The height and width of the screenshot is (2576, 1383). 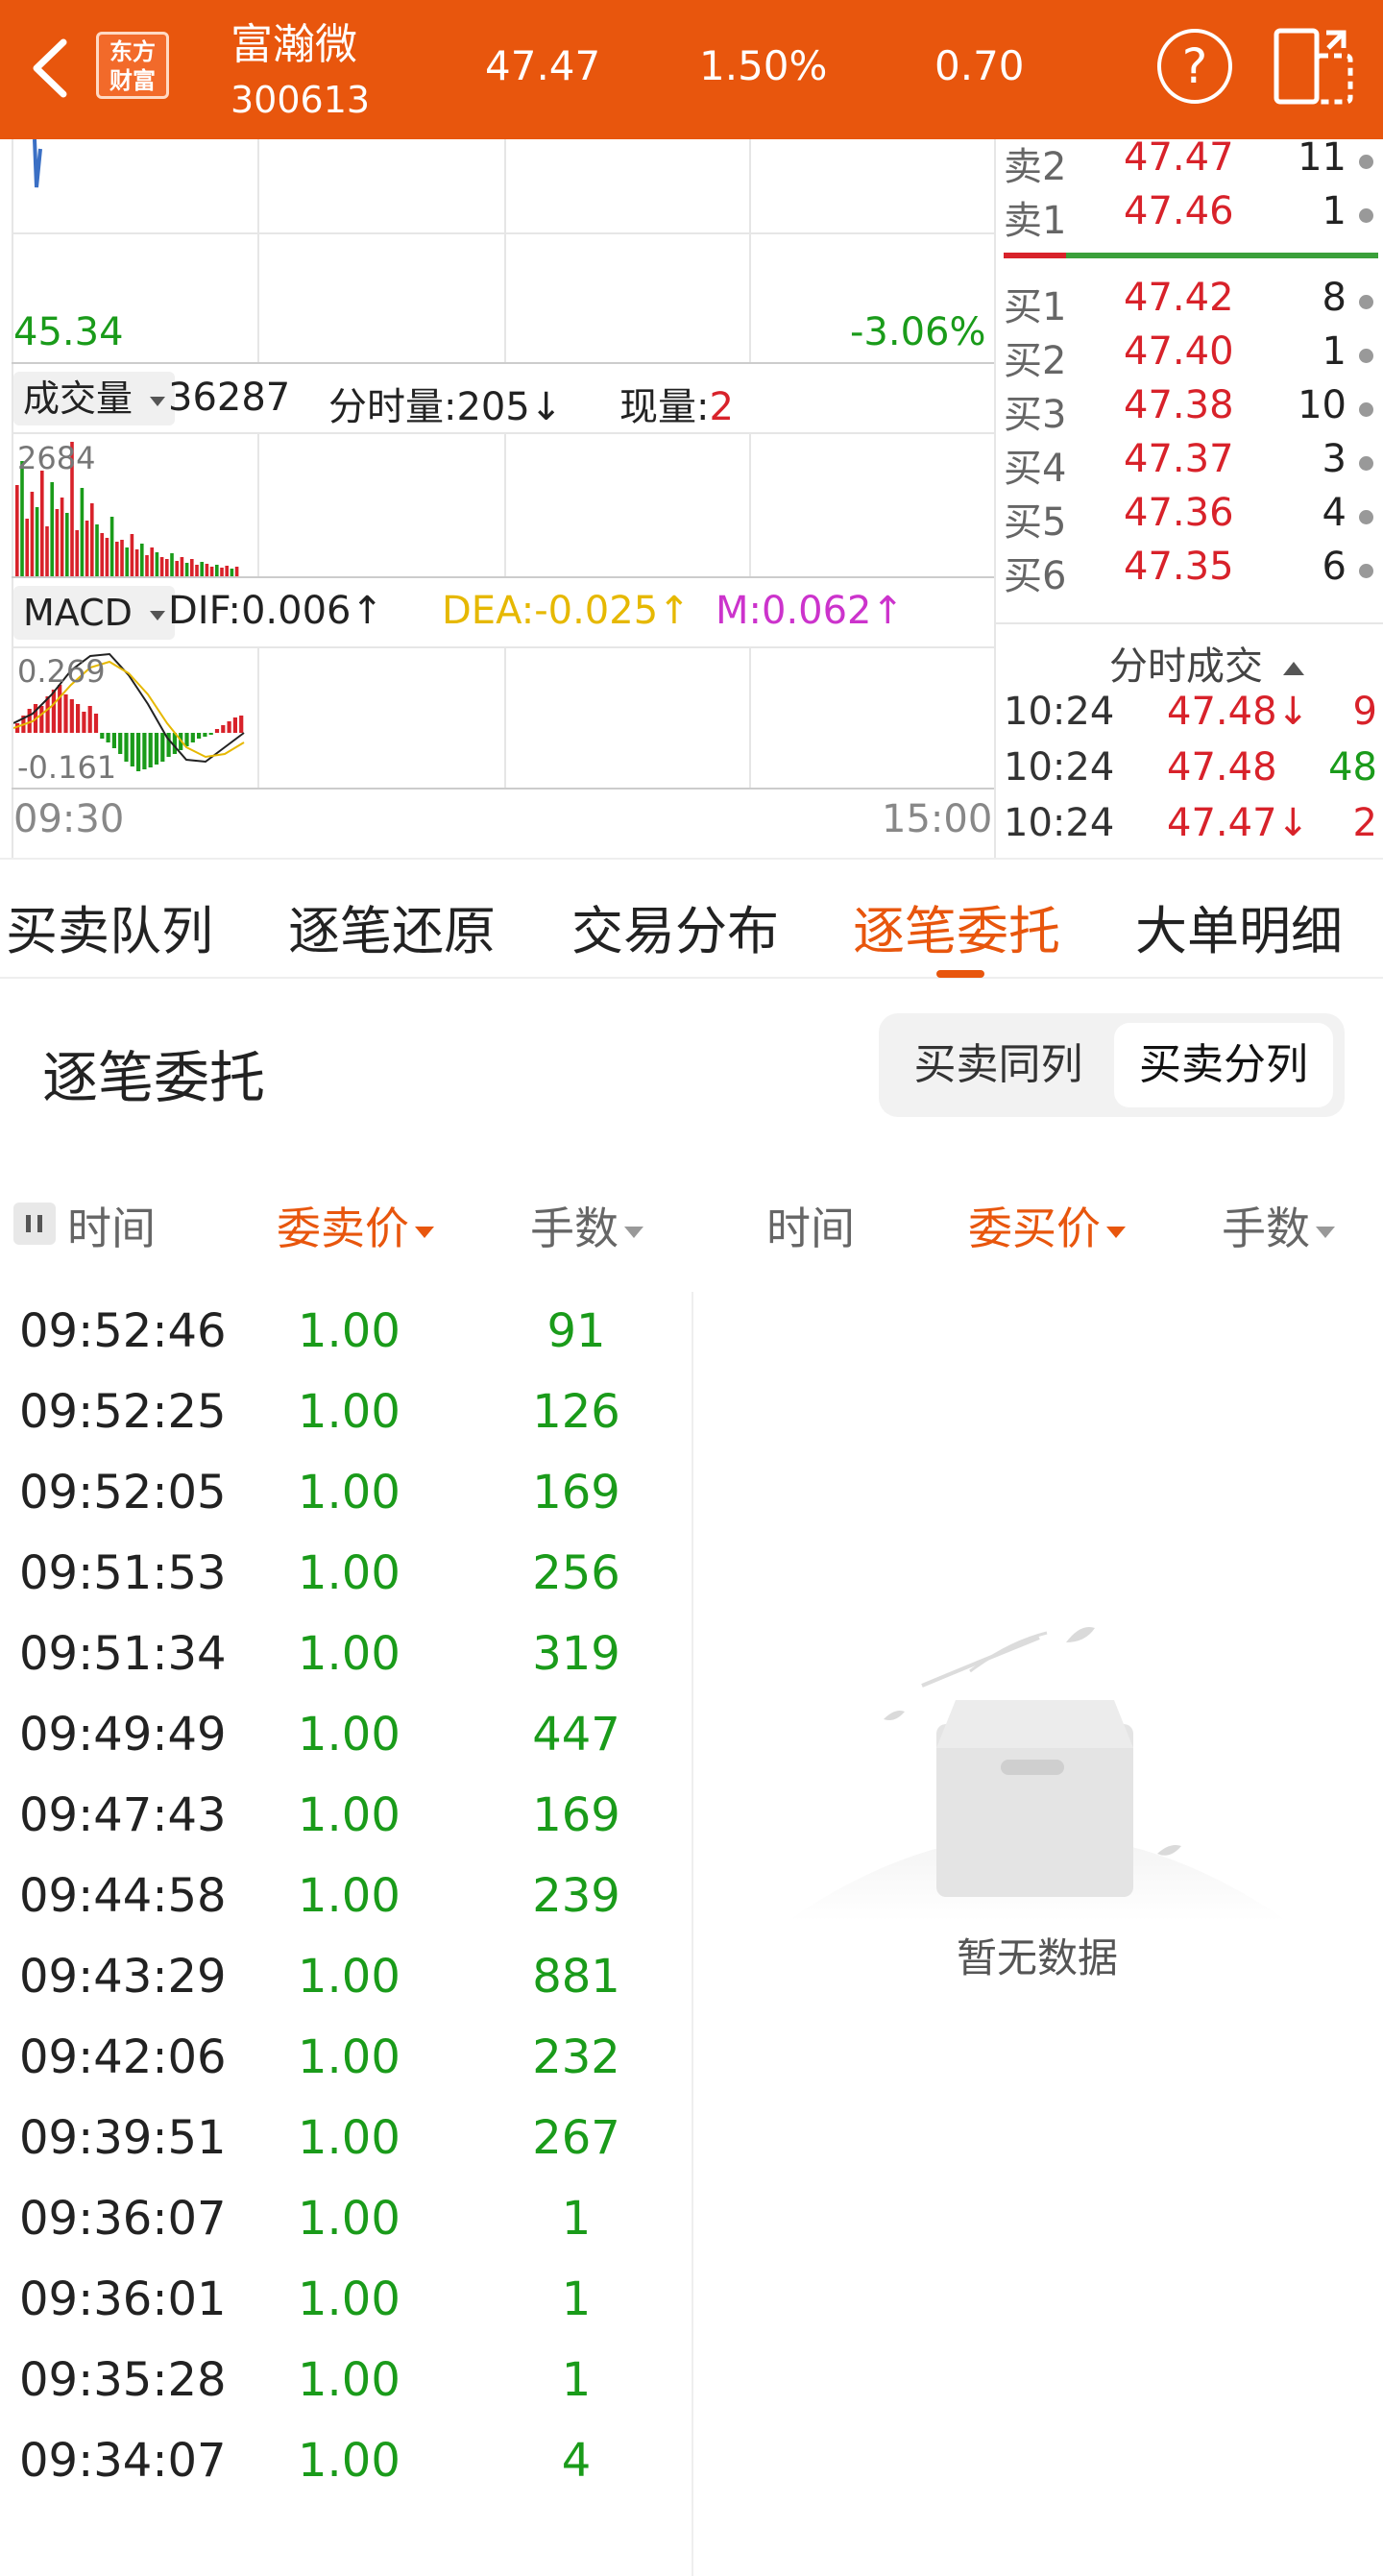 I want to click on tick-time: 10:24, so click(x=1059, y=767).